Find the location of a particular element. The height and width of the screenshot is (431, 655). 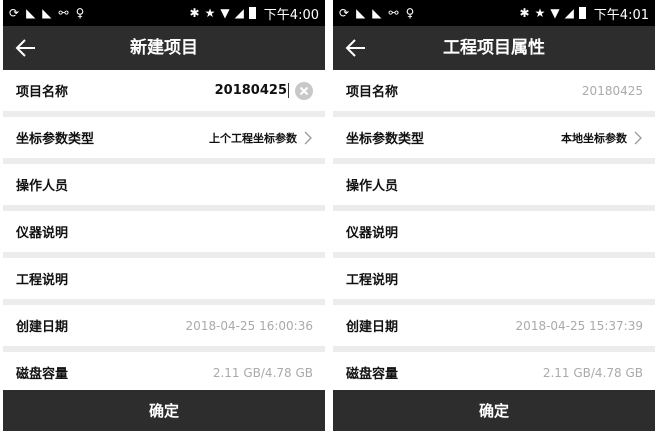

text-caret is located at coordinates (288, 90).